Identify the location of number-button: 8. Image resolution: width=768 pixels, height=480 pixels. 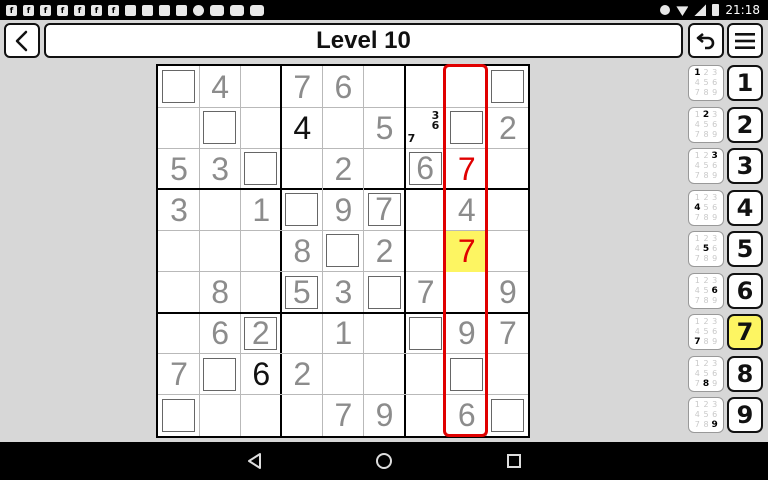
(745, 373).